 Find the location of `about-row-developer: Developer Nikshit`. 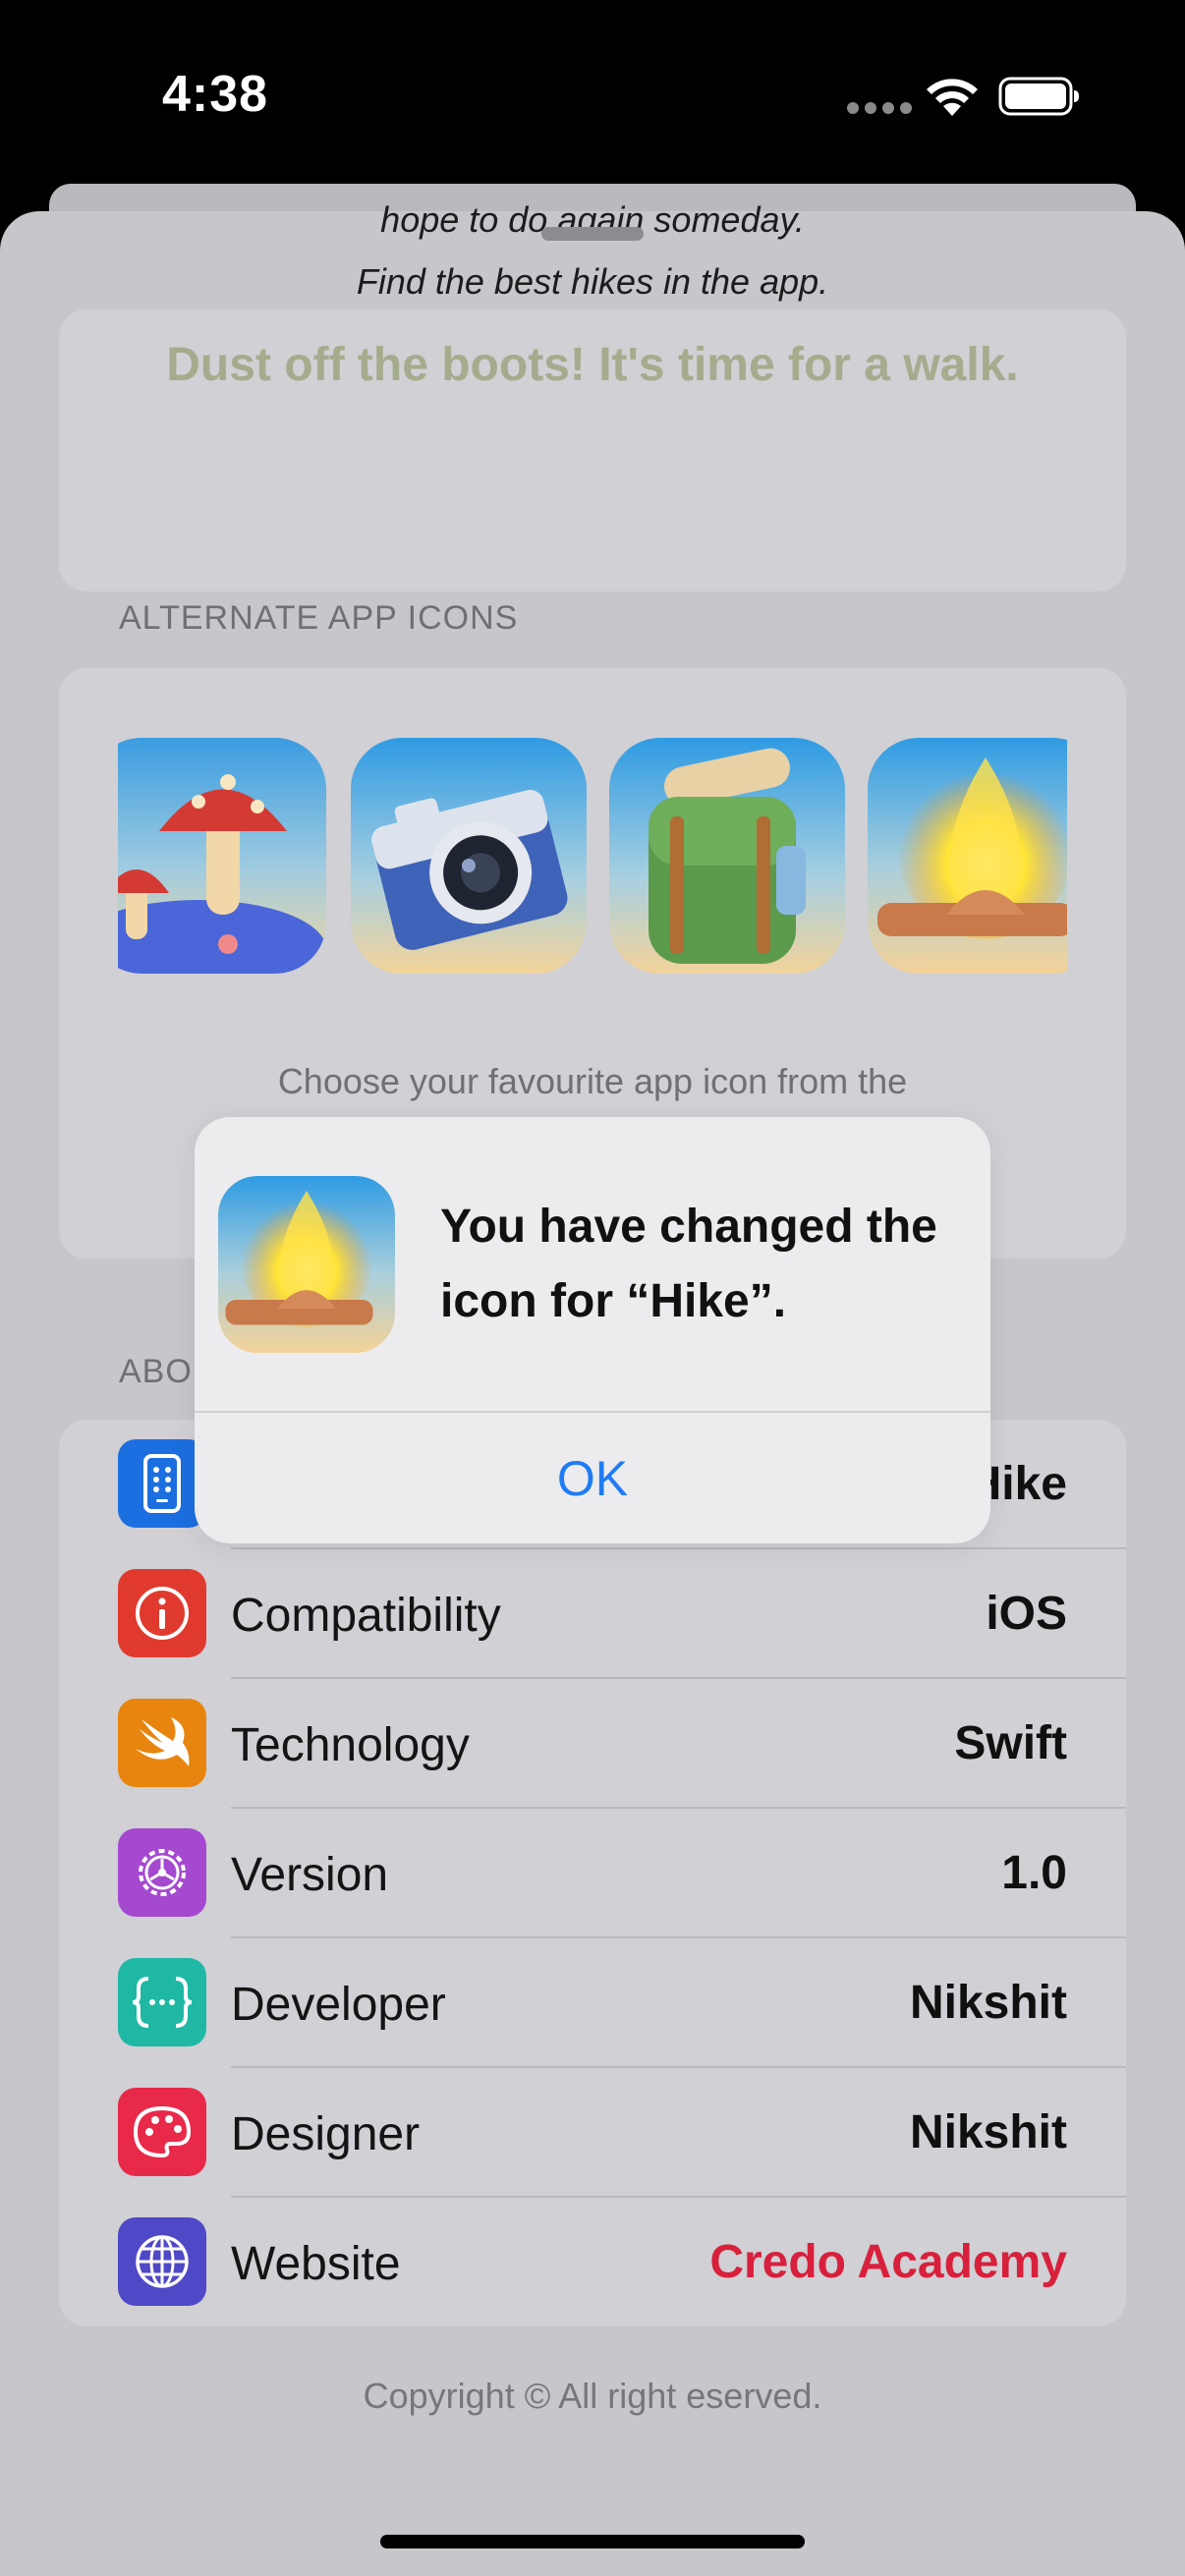

about-row-developer: Developer Nikshit is located at coordinates (592, 2003).